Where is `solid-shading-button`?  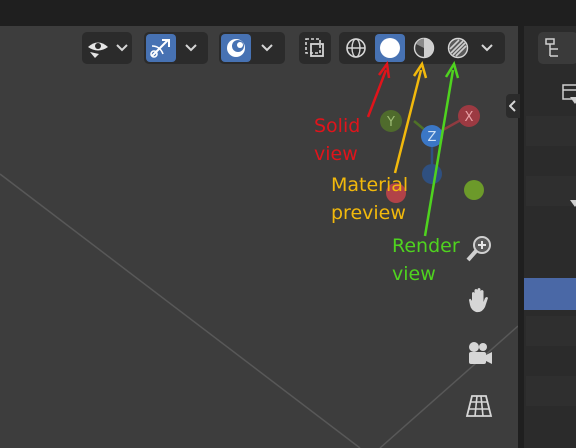 solid-shading-button is located at coordinates (390, 48).